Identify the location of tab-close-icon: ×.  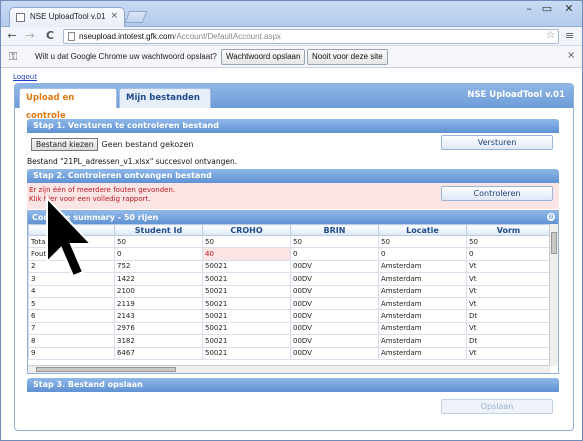
(114, 16).